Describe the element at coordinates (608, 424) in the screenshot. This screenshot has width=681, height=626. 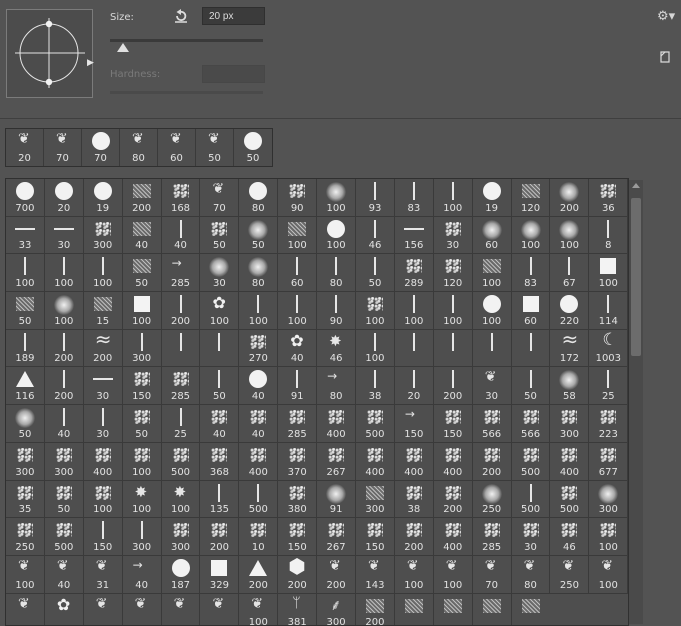
I see `brush-preset: 223` at that location.